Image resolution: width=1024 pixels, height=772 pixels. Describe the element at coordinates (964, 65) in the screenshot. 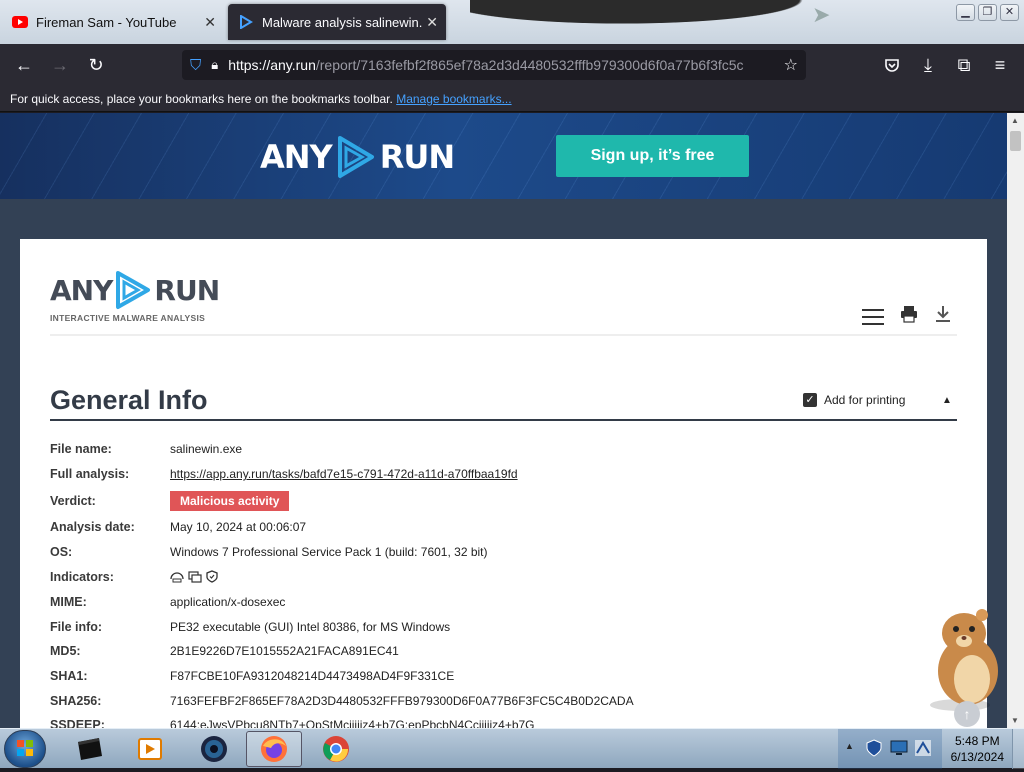

I see `extensions-icon: ⧉` at that location.